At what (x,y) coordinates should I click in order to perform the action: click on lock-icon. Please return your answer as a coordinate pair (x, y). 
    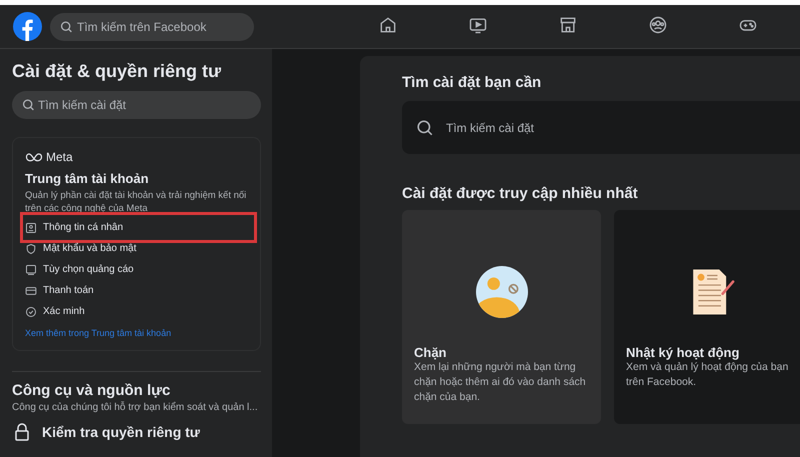
    Looking at the image, I should click on (22, 432).